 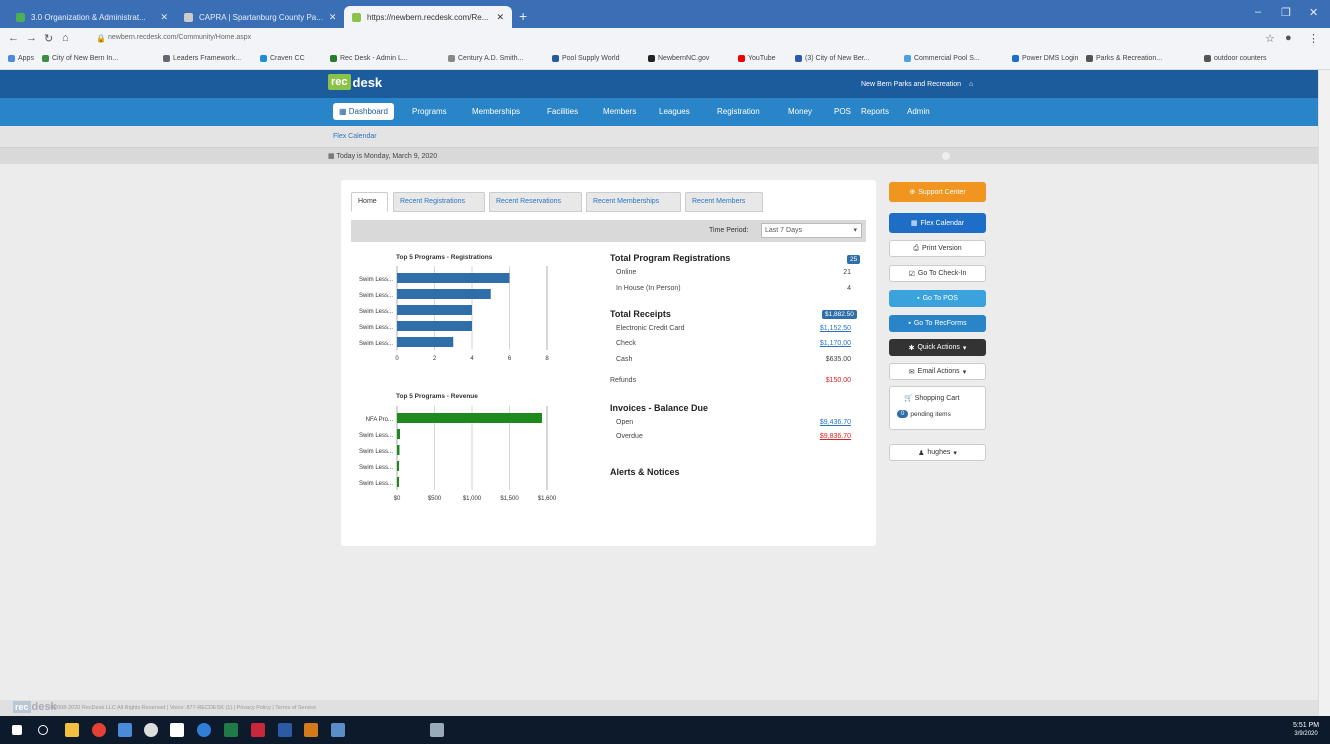 What do you see at coordinates (821, 328) in the screenshot?
I see `credit-card-value: $1,152.50` at bounding box center [821, 328].